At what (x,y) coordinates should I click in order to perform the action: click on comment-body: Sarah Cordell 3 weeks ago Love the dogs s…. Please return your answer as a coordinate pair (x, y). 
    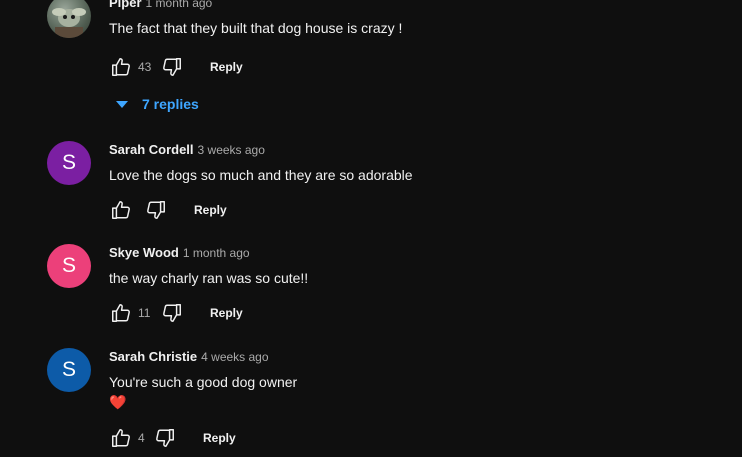
    Looking at the image, I should click on (418, 163).